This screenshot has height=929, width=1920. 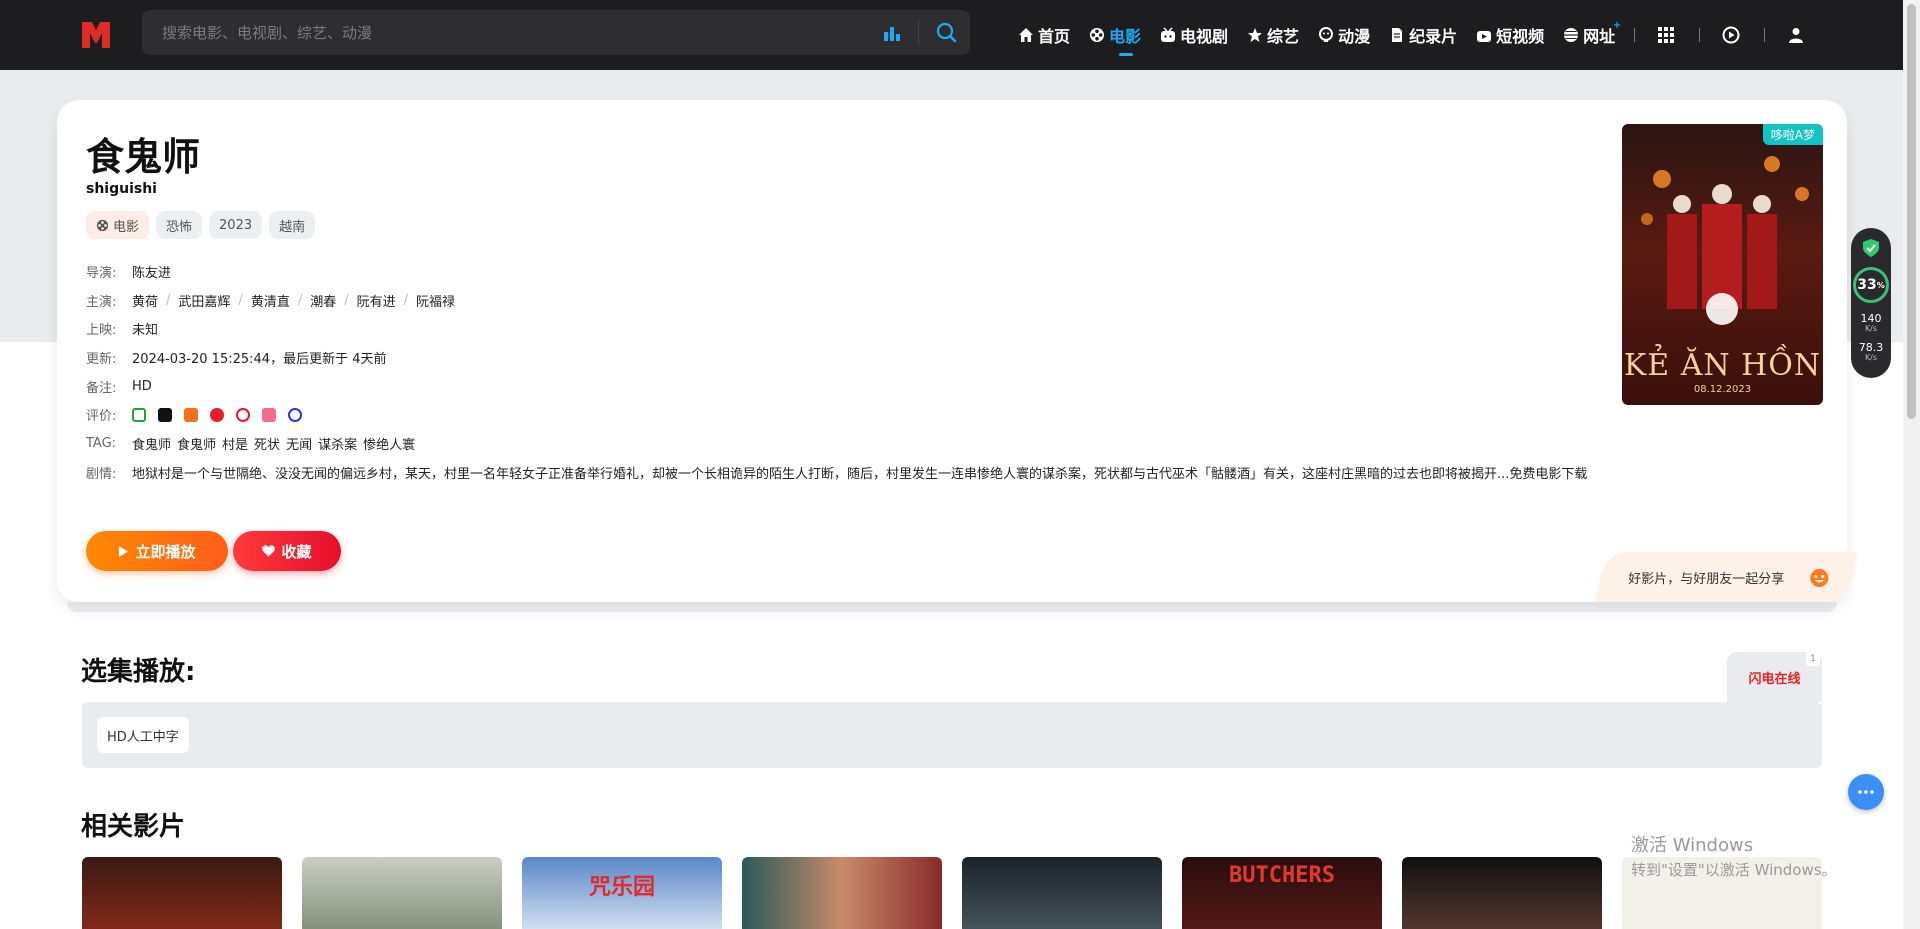 What do you see at coordinates (1044, 35) in the screenshot?
I see `nav-item-home: 首页` at bounding box center [1044, 35].